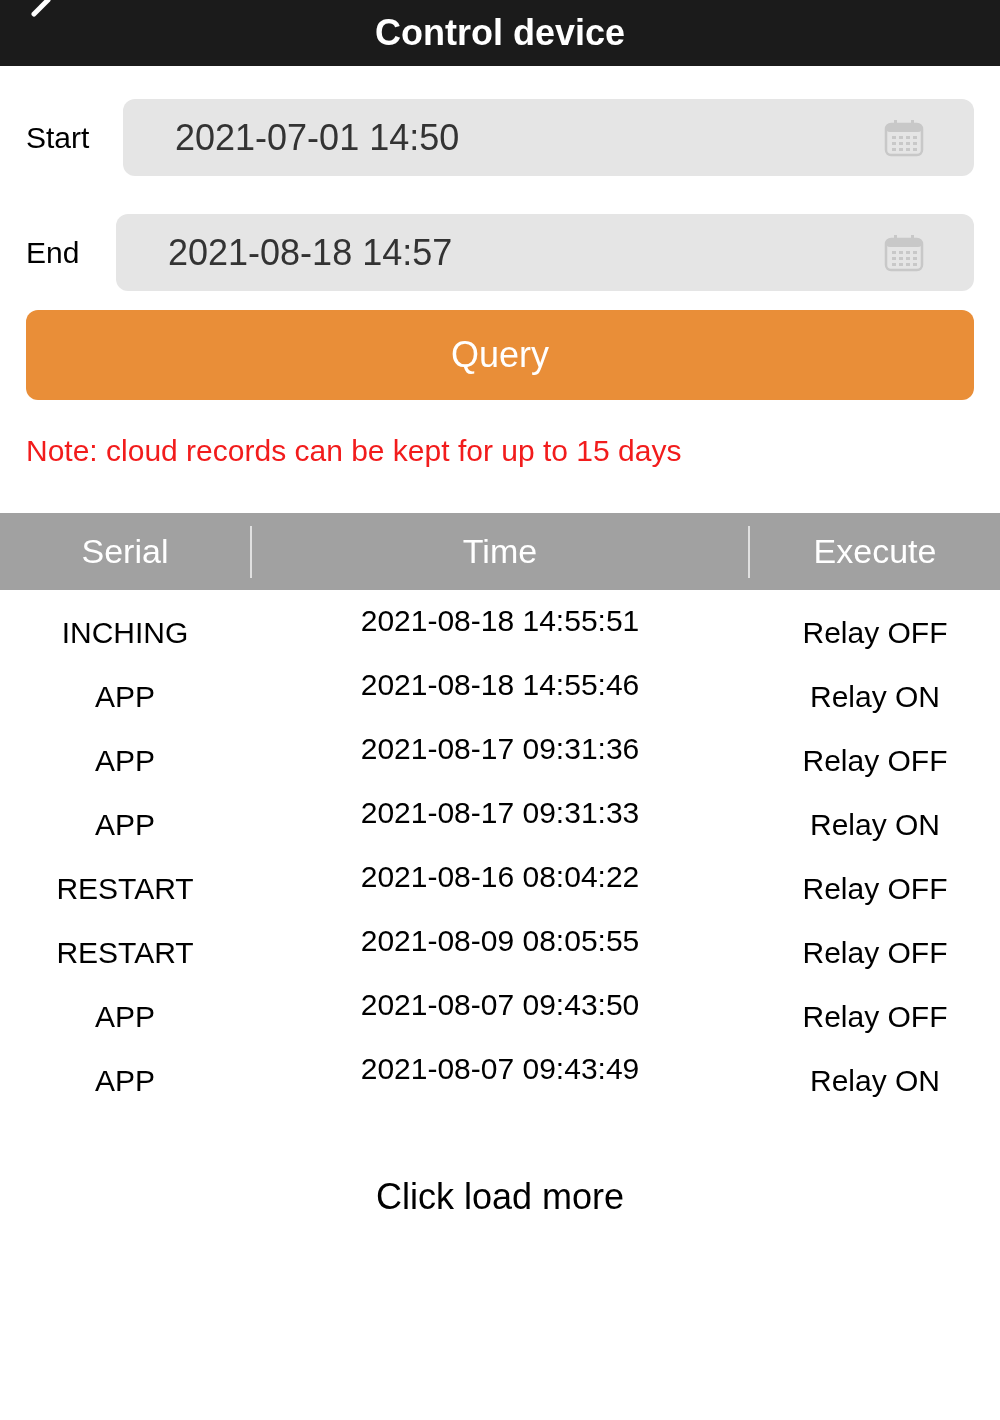 The width and height of the screenshot is (1000, 1420). Describe the element at coordinates (500, 551) in the screenshot. I see `column-header: Time` at that location.